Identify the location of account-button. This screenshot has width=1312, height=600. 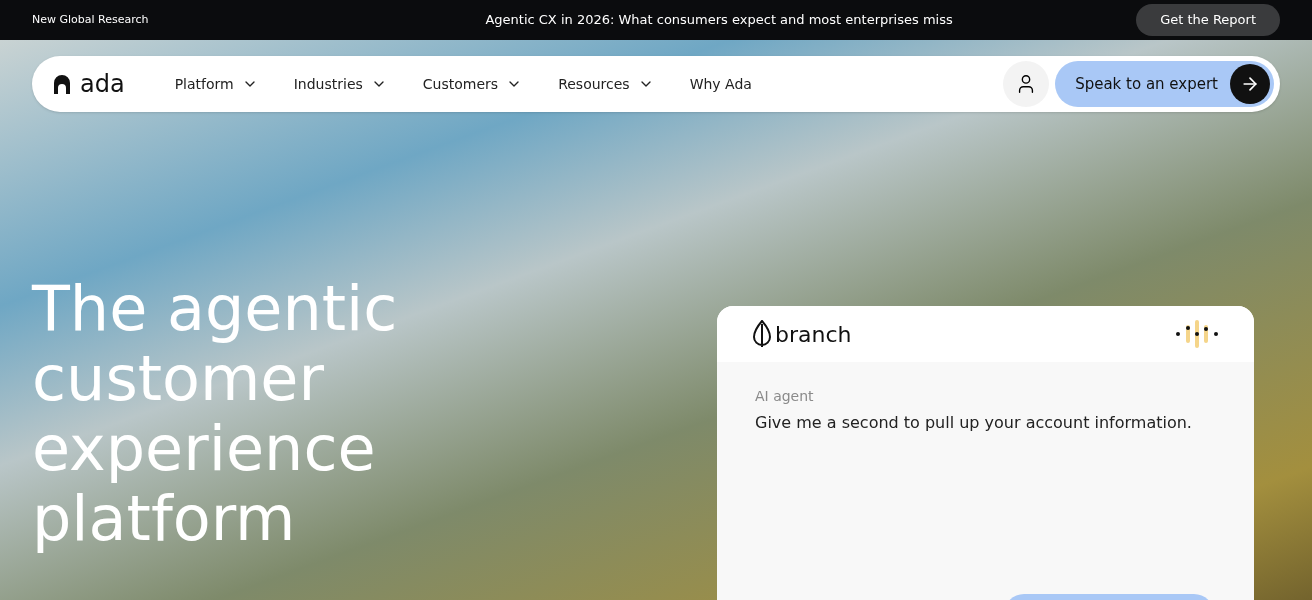
(1026, 84).